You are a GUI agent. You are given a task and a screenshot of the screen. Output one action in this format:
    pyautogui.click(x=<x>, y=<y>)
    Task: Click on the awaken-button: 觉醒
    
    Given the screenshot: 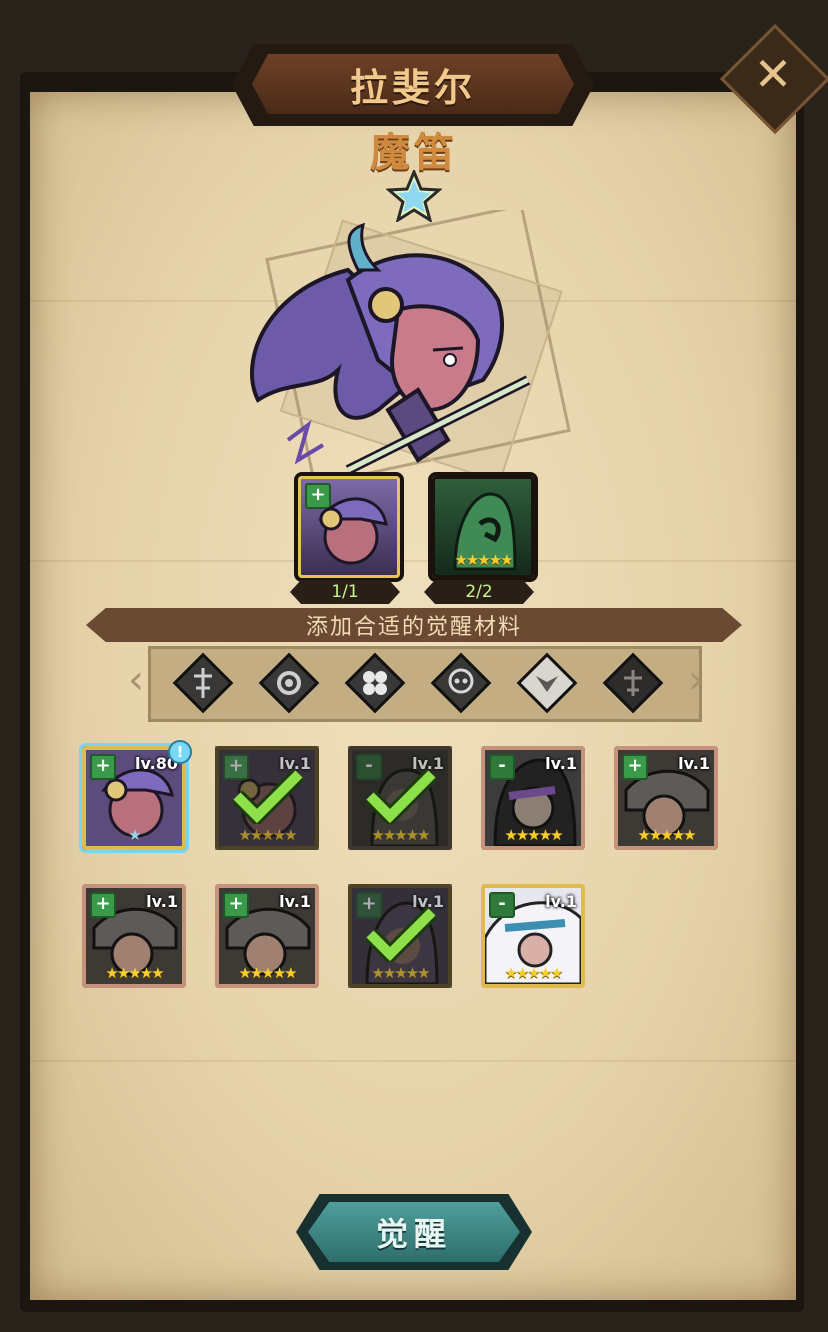 What is the action you would take?
    pyautogui.click(x=414, y=1232)
    